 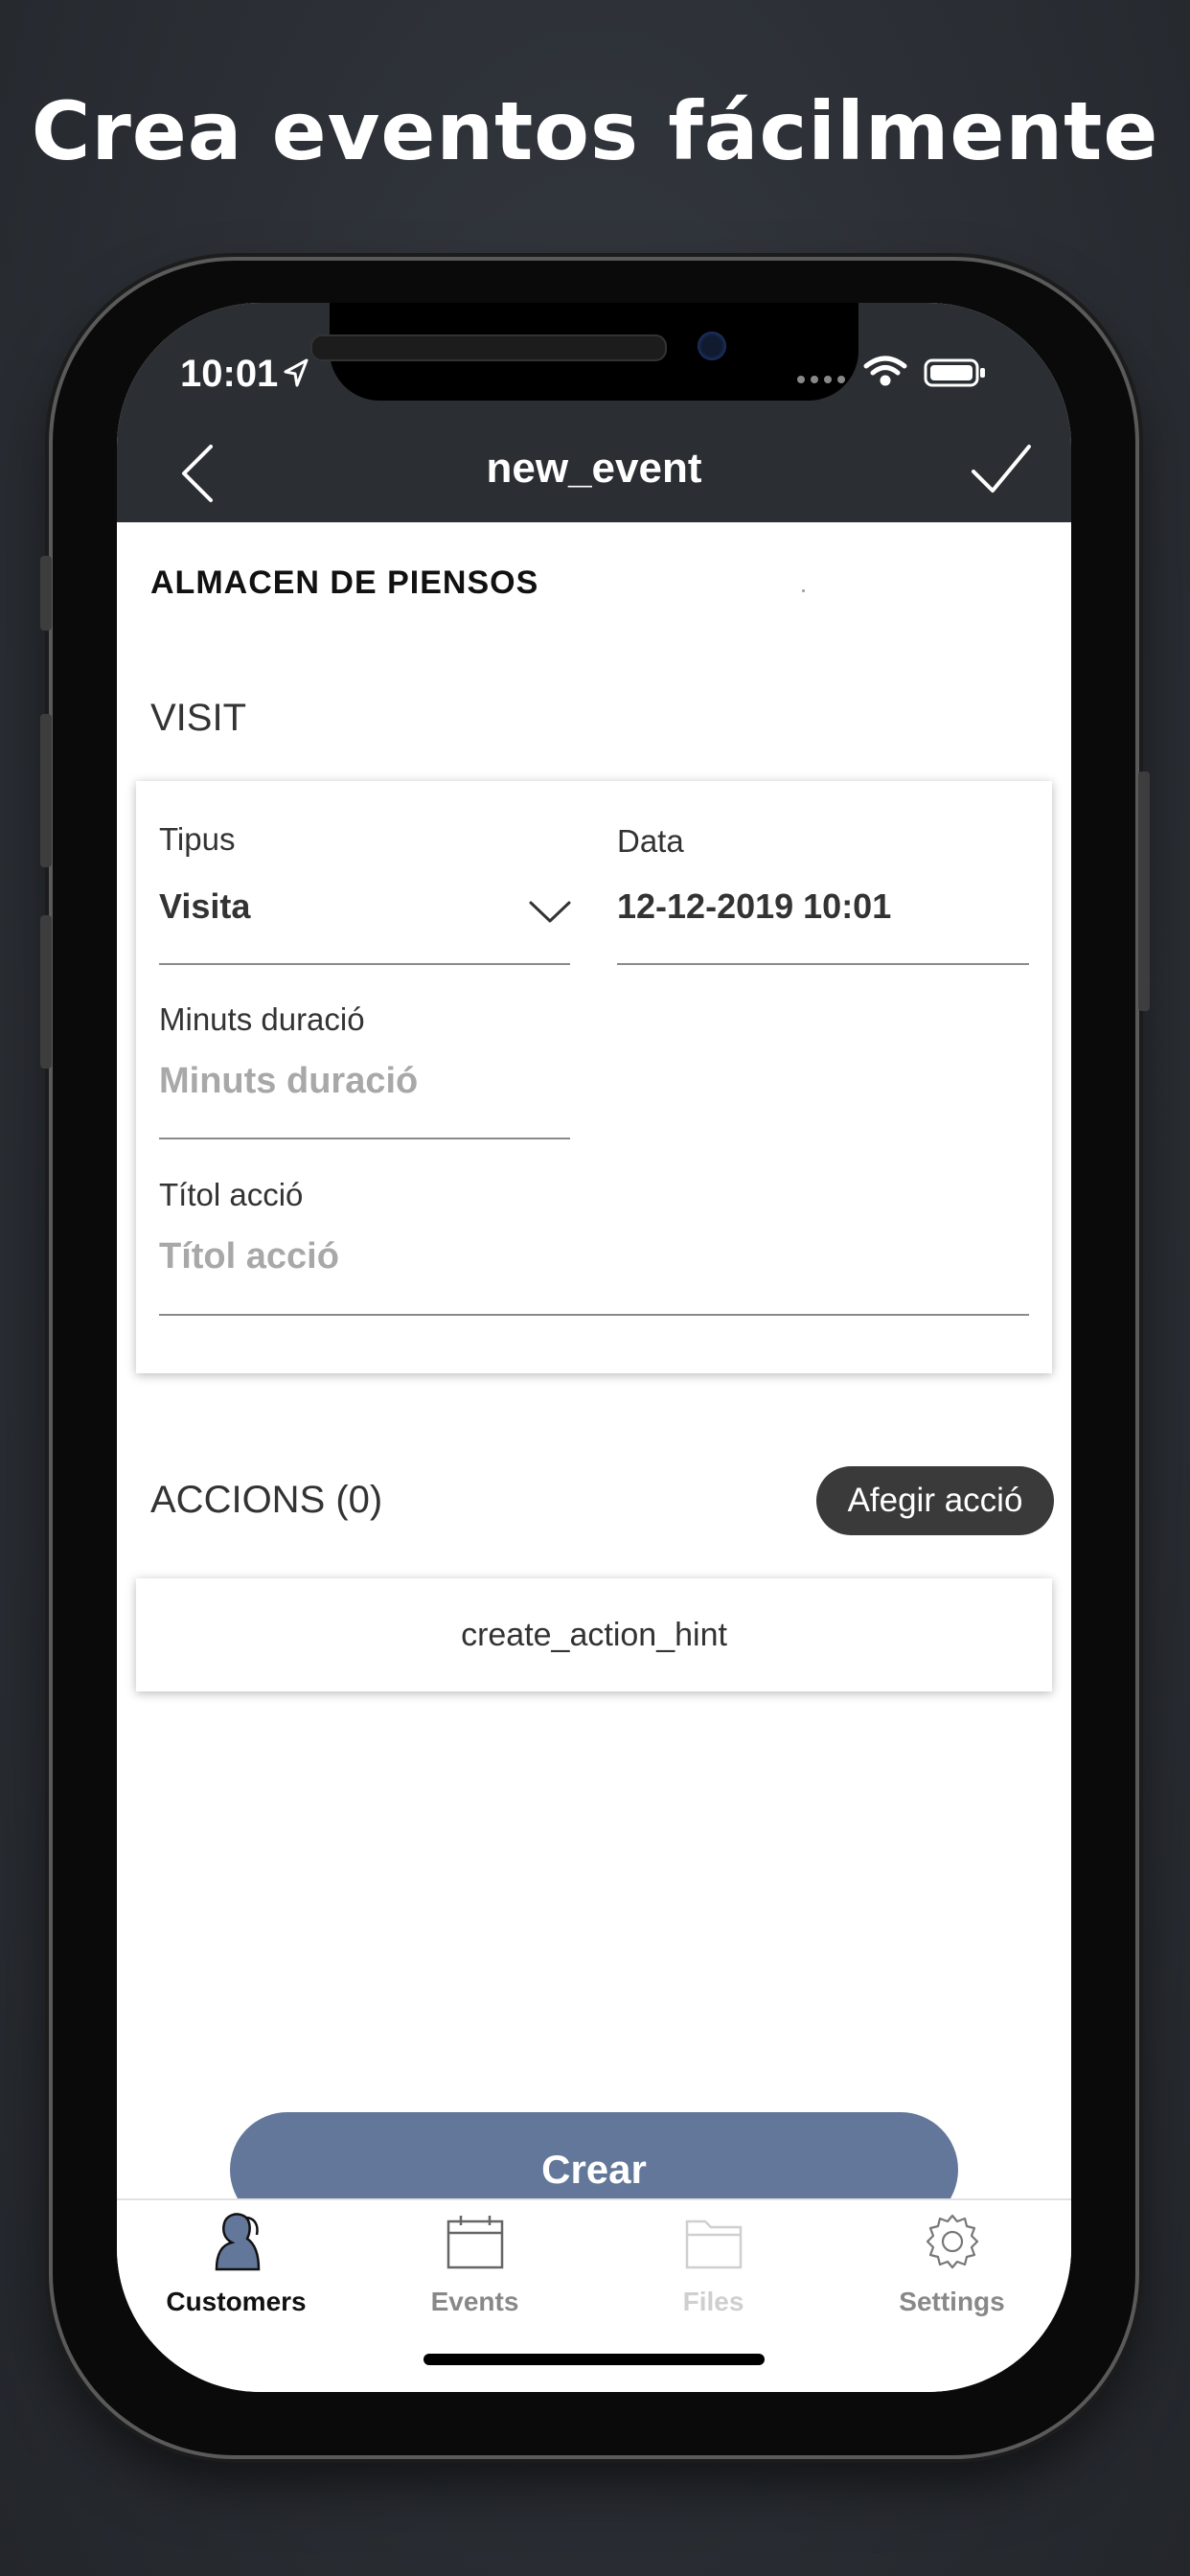 I want to click on visit-section-title: VISIT, so click(x=199, y=718).